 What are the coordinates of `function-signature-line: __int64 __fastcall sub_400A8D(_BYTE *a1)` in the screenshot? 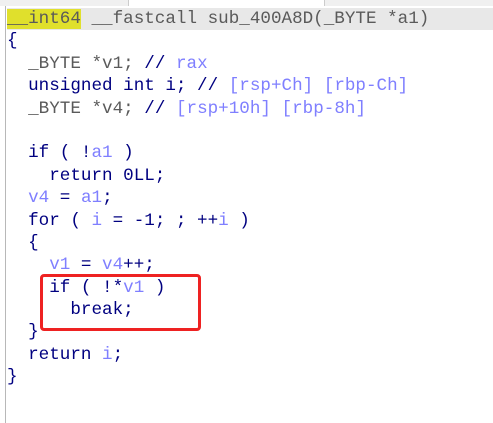 It's located at (250, 19).